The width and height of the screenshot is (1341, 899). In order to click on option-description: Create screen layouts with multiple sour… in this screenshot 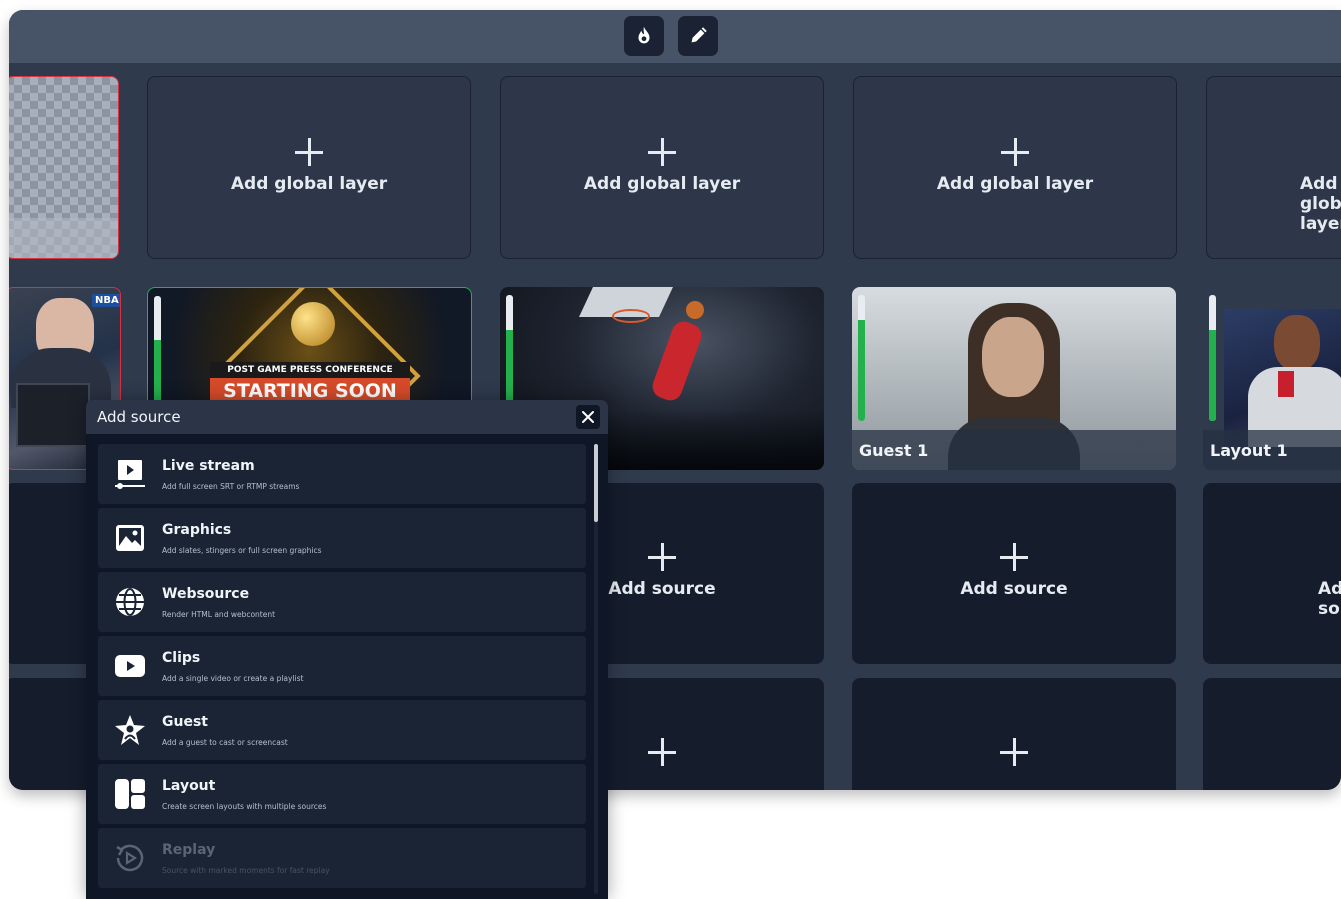, I will do `click(244, 806)`.